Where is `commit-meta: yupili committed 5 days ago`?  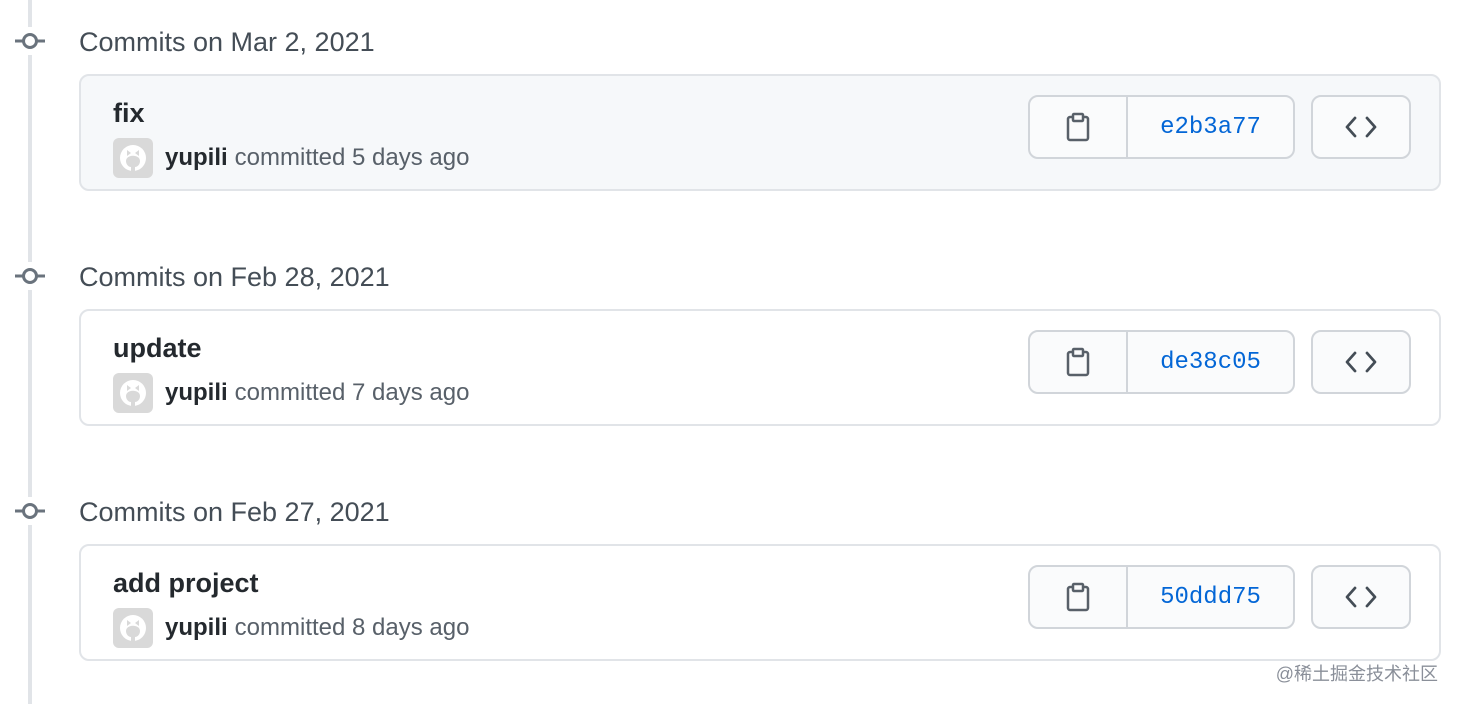
commit-meta: yupili committed 5 days ago is located at coordinates (291, 158).